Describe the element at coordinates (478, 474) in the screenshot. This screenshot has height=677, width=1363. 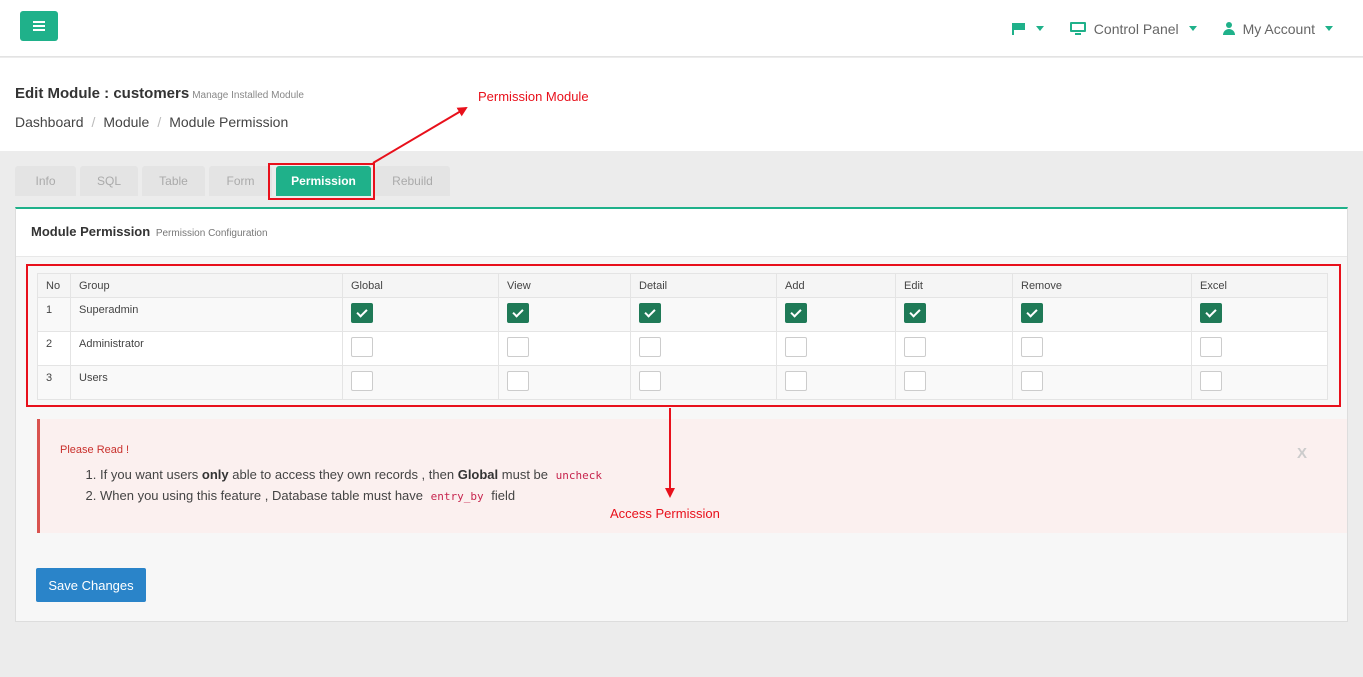
I see `alert-bold: Global` at that location.